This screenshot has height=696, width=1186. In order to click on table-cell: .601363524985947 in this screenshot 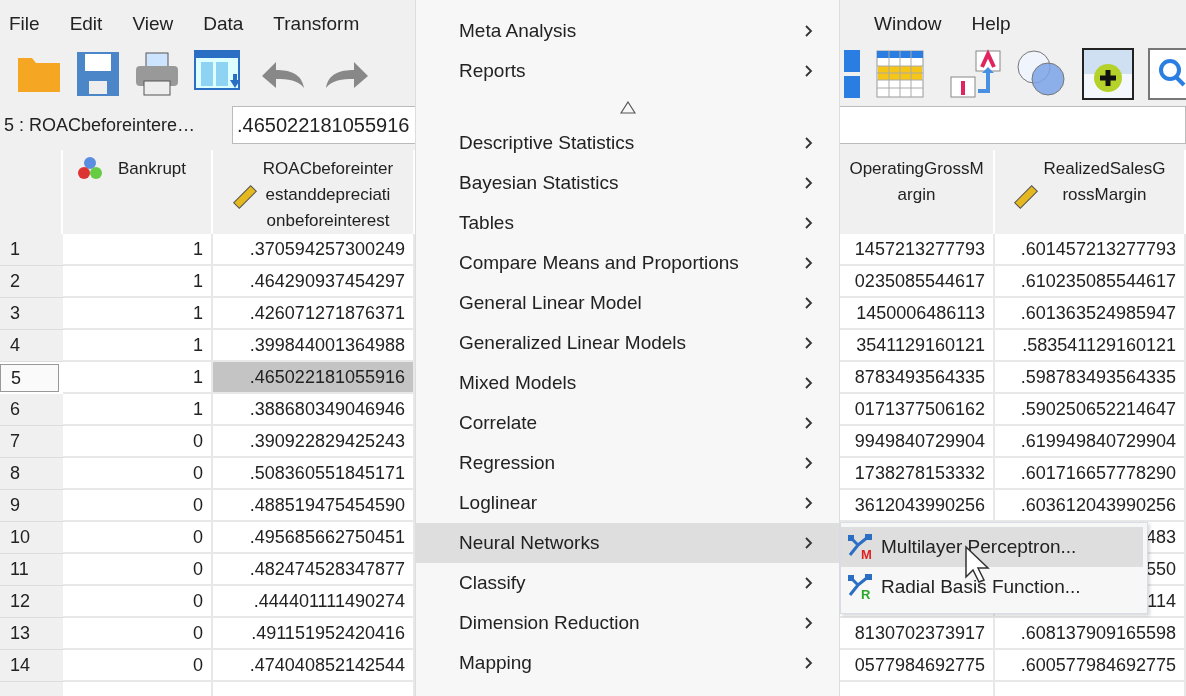, I will do `click(1090, 314)`.